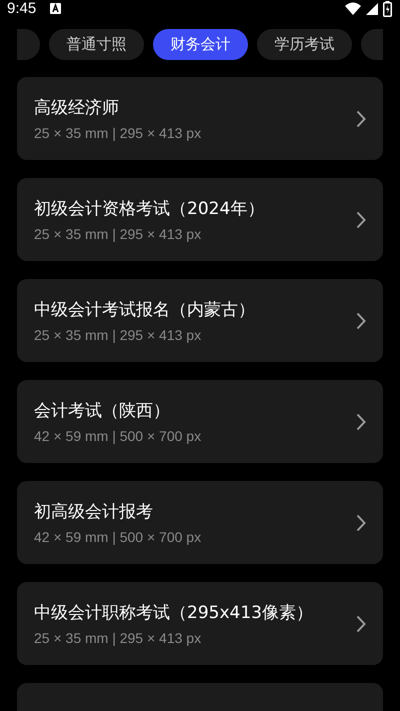  I want to click on spec-title: 高级经济师, so click(77, 108).